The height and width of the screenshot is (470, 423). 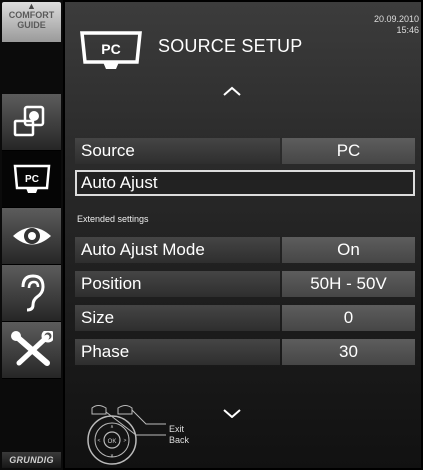 I want to click on sidebar-item-source, so click(x=31, y=122).